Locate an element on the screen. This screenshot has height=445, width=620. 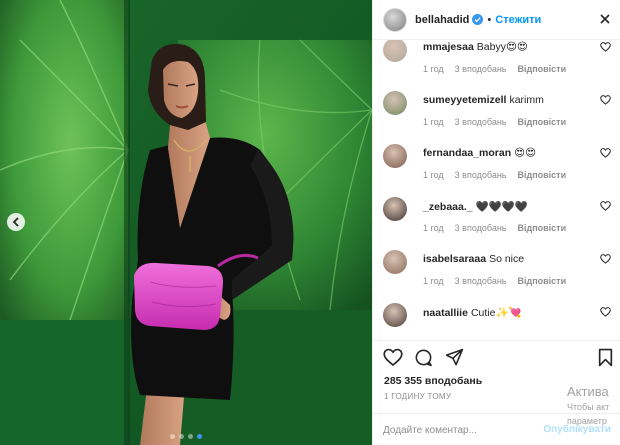
comment-body: 😍😍 is located at coordinates (525, 153).